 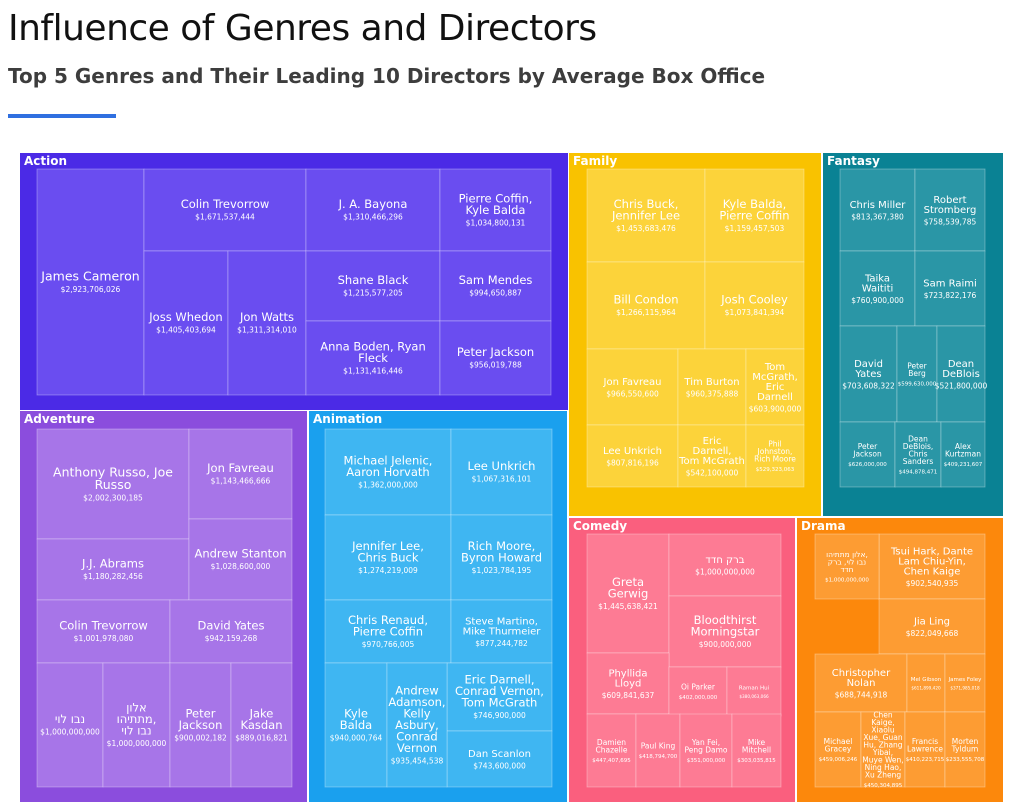 What do you see at coordinates (756, 750) in the screenshot?
I see `director-tile: Mike Mitchell$303,035,815` at bounding box center [756, 750].